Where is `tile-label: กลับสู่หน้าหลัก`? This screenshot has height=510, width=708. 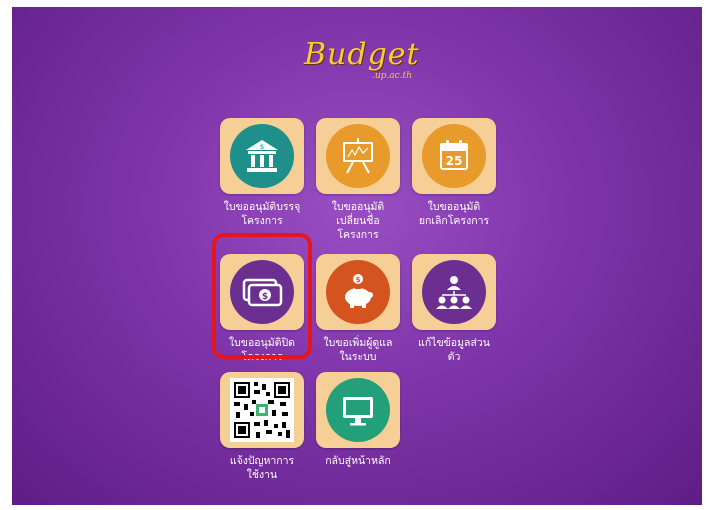
tile-label: กลับสู่หน้าหลัก is located at coordinates (358, 461).